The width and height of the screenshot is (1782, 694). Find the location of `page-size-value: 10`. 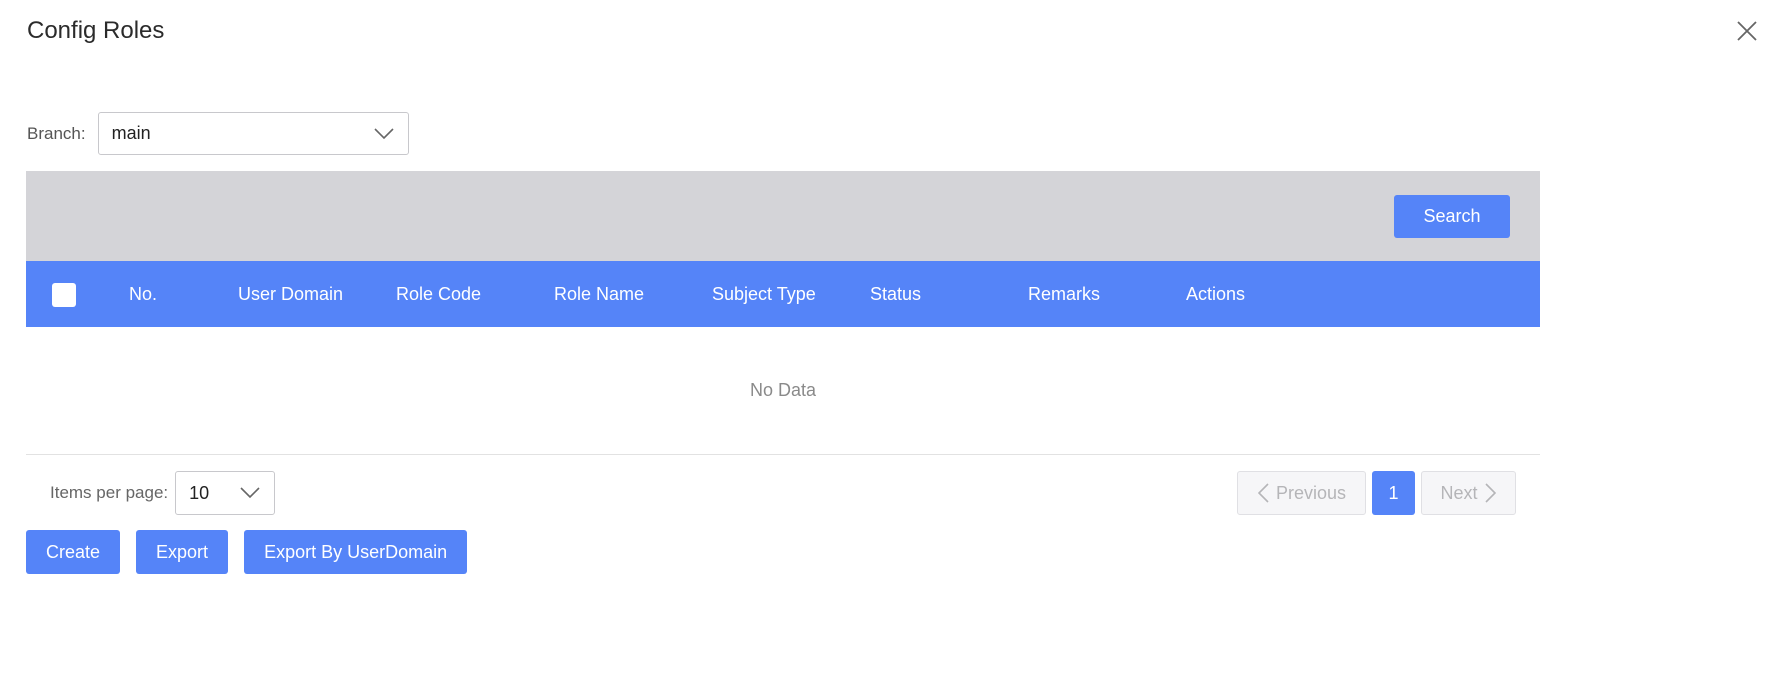

page-size-value: 10 is located at coordinates (199, 492).